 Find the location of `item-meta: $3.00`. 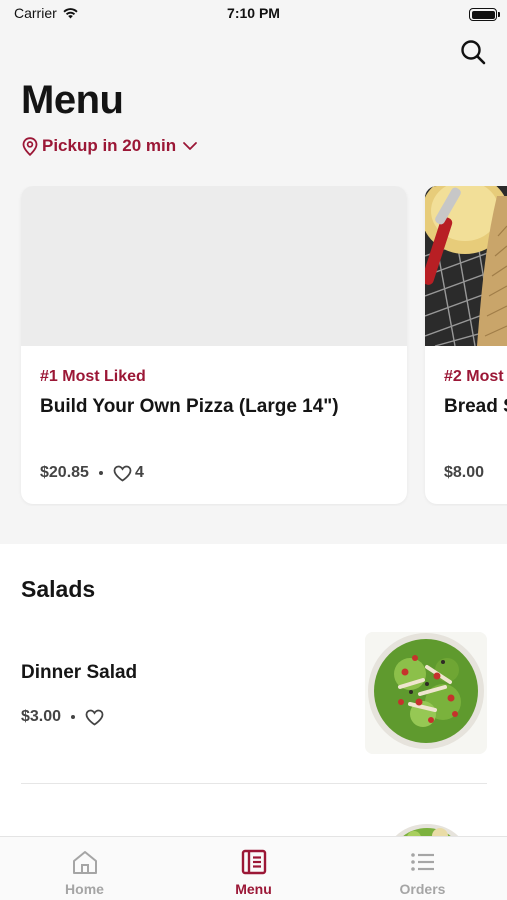

item-meta: $3.00 is located at coordinates (62, 717).